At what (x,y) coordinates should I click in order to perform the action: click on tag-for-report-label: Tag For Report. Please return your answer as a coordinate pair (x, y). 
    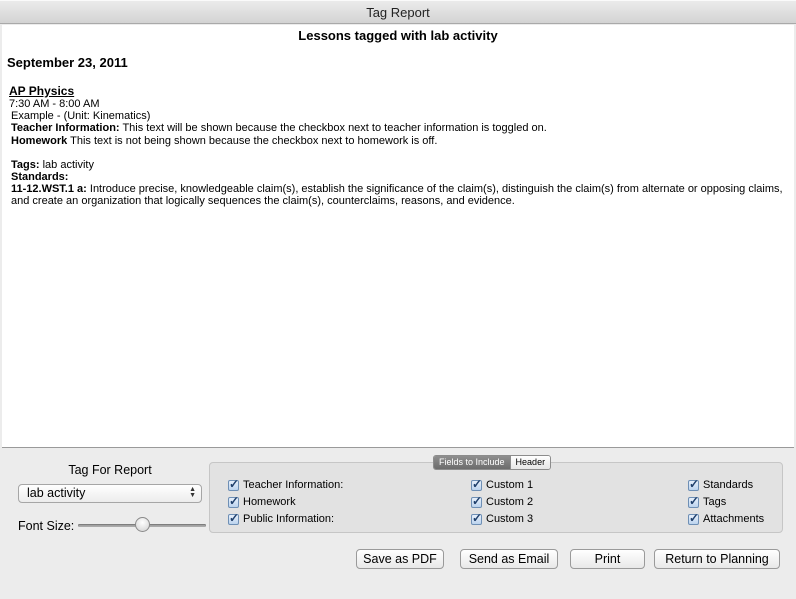
    Looking at the image, I should click on (110, 470).